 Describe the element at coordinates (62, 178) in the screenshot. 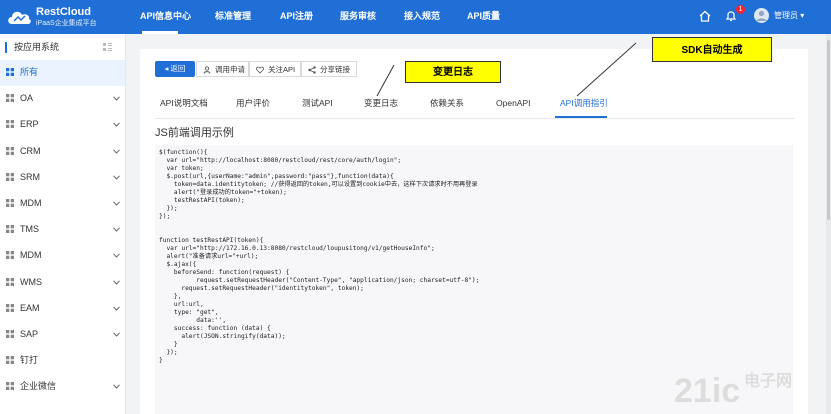

I see `sidebar-item: SRM` at that location.